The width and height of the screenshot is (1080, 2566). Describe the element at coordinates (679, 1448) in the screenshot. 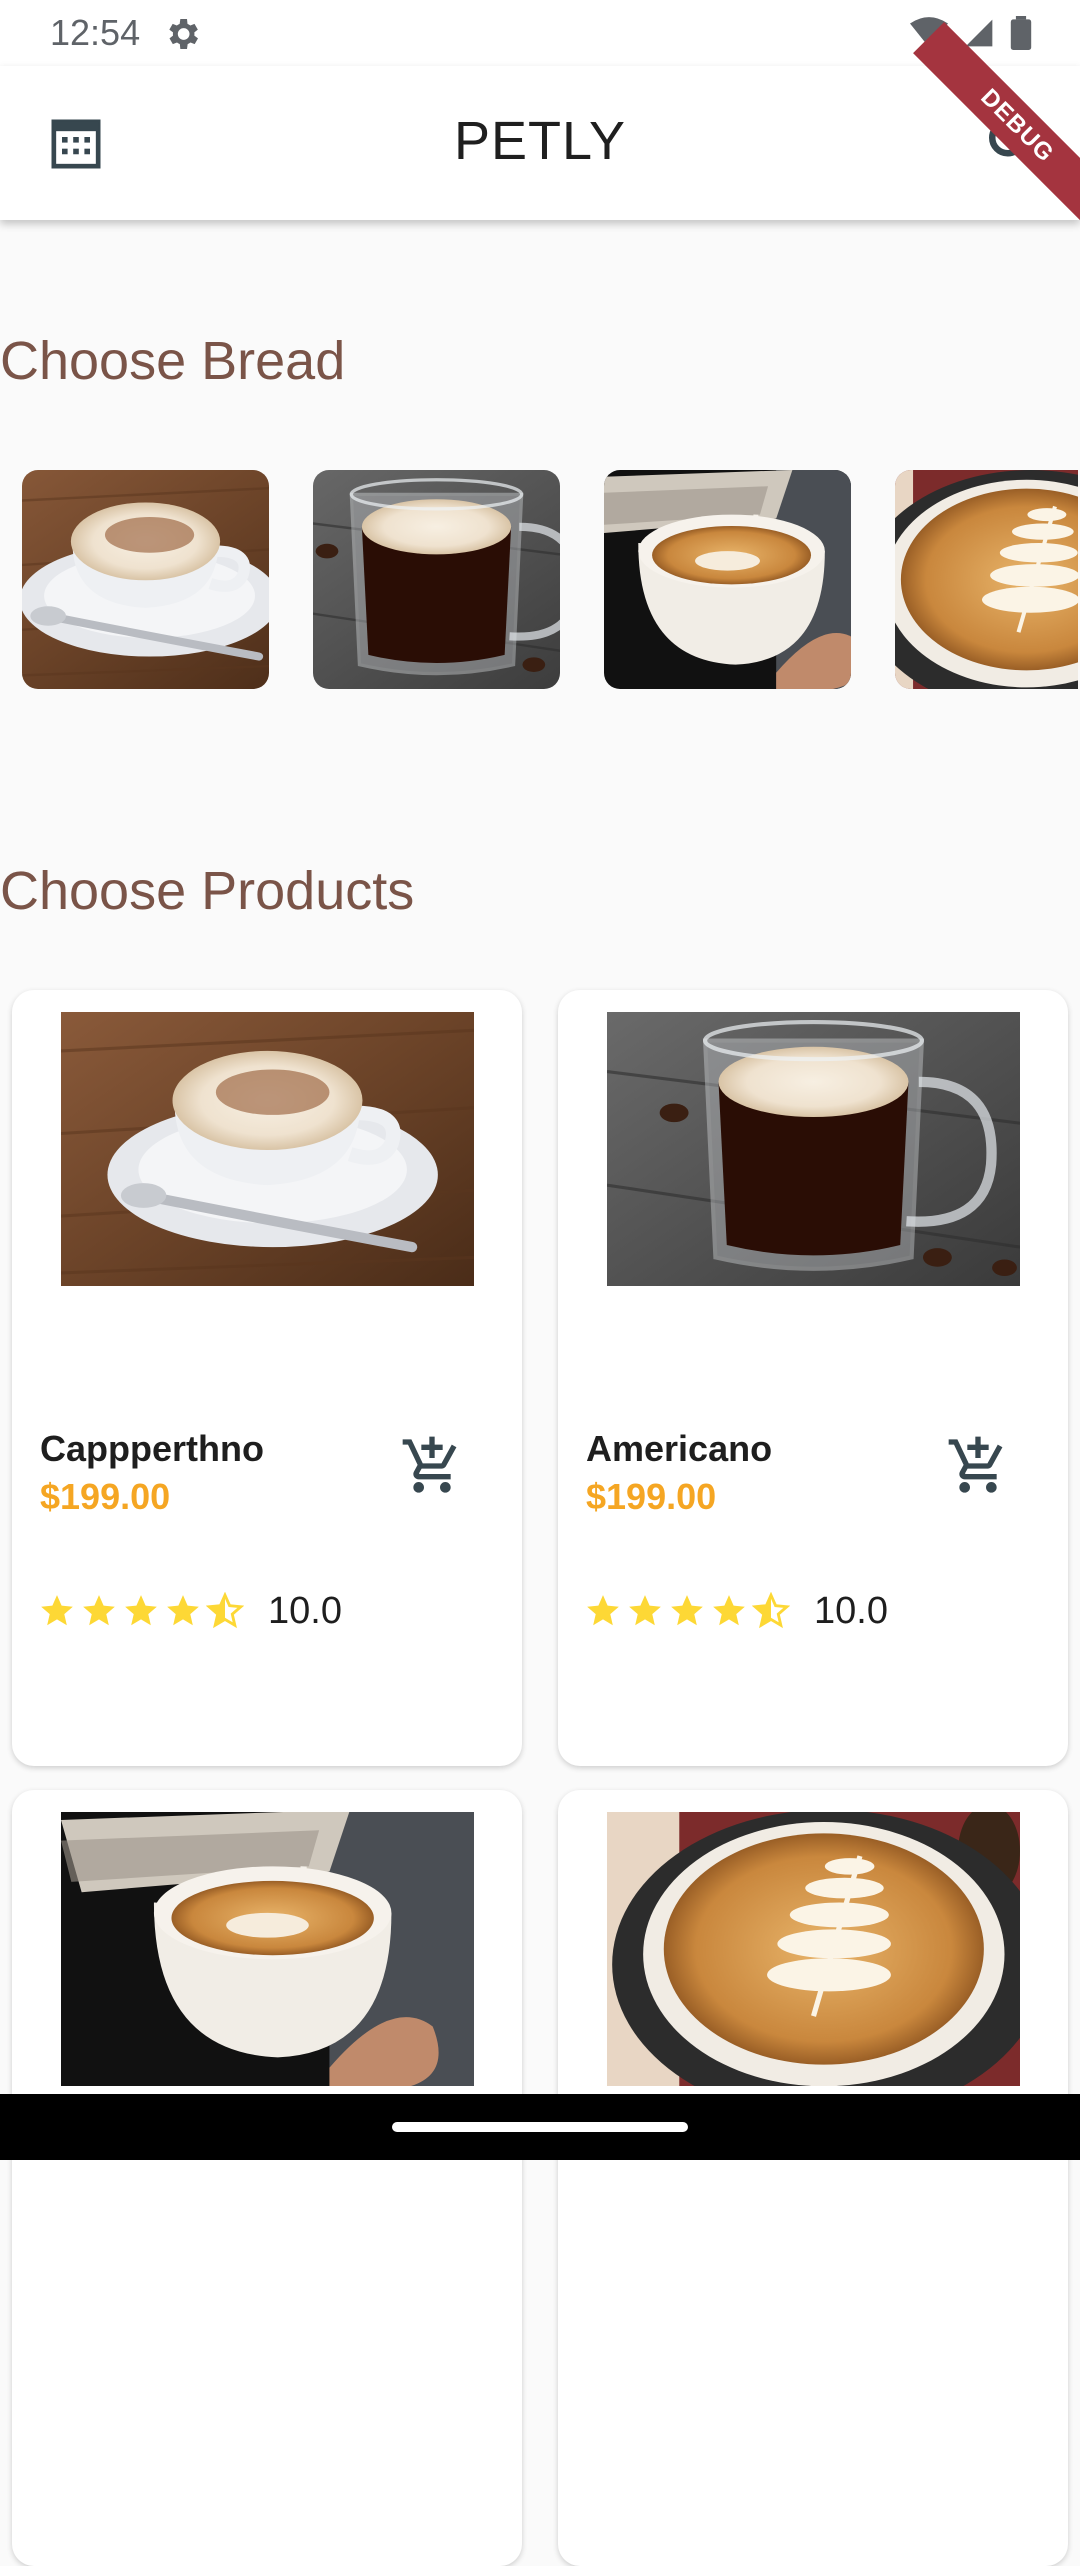

I see `product-name: Americano` at that location.